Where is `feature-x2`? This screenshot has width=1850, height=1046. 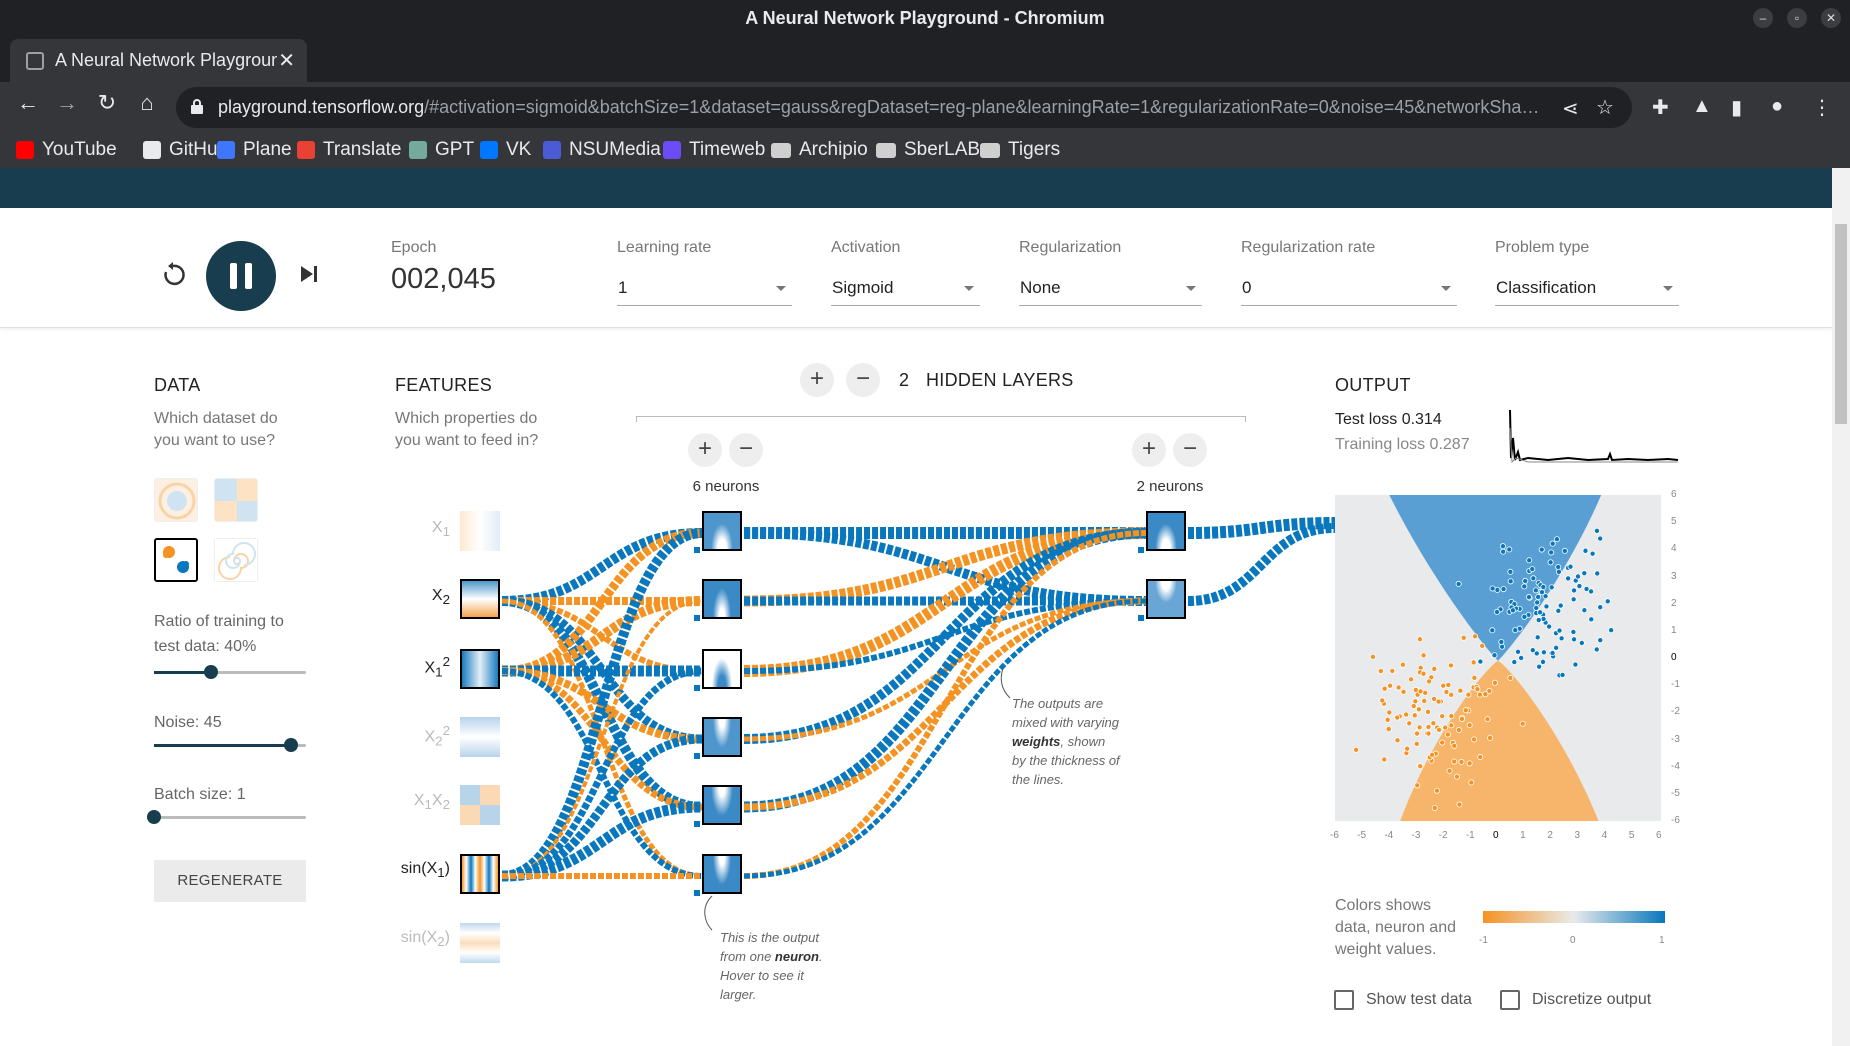
feature-x2 is located at coordinates (480, 599).